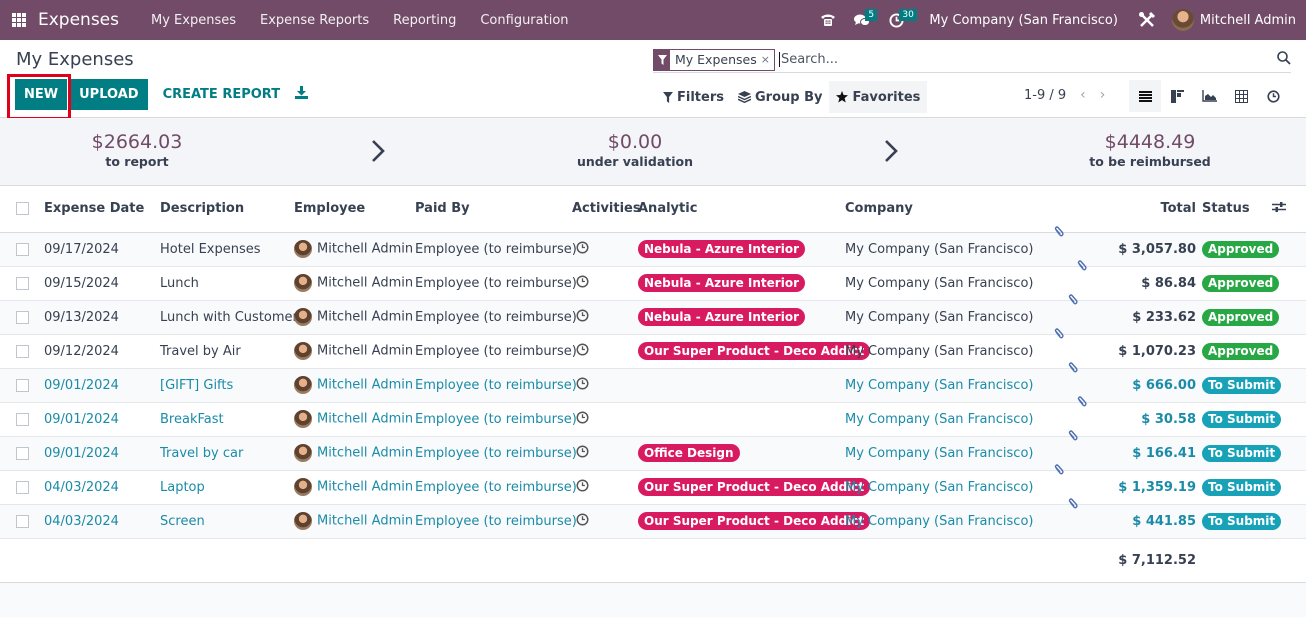 This screenshot has height=617, width=1306. I want to click on status-cell: To Submit, so click(1242, 521).